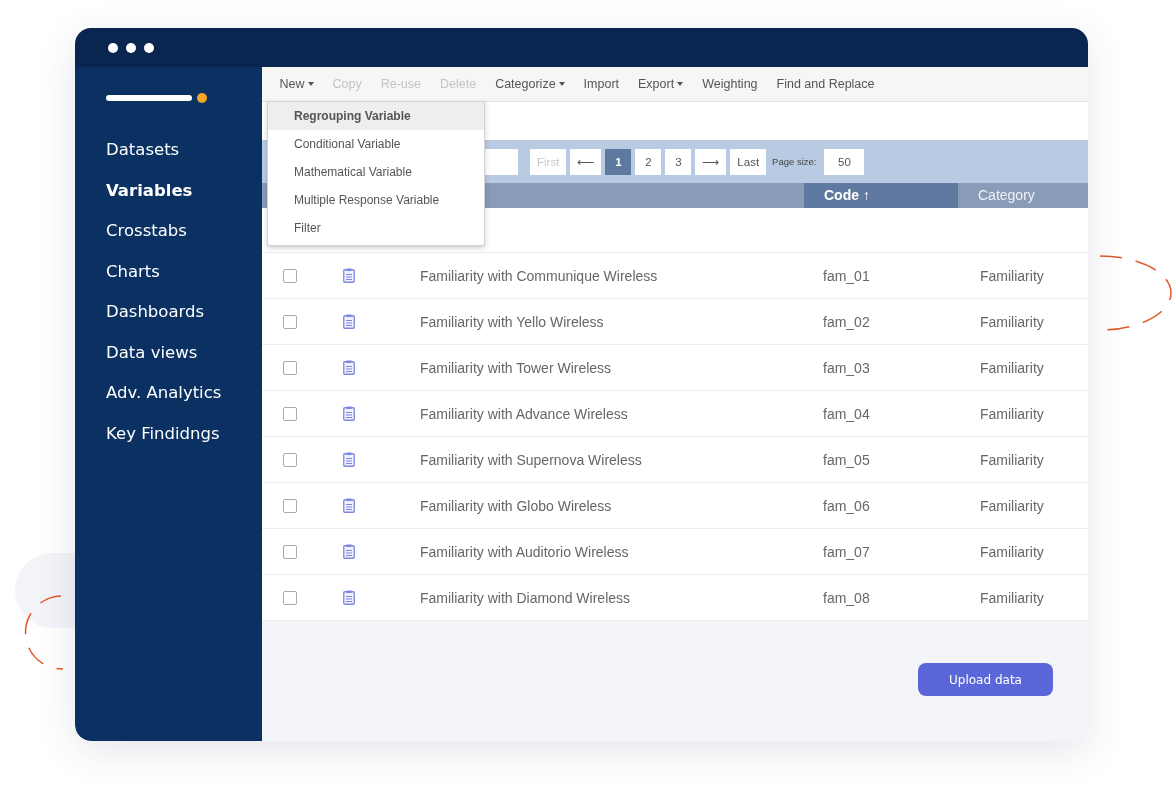 Image resolution: width=1174 pixels, height=786 pixels. I want to click on menu-item: Multiple Response Variable, so click(376, 200).